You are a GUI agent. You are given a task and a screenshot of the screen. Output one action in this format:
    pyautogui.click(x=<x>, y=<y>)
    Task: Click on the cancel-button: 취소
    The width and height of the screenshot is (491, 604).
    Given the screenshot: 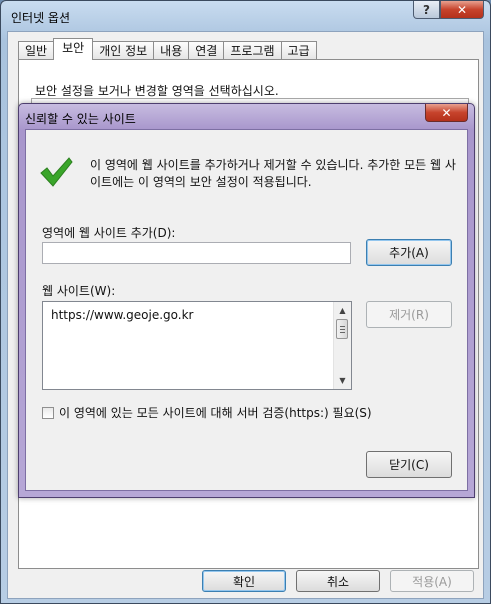 What is the action you would take?
    pyautogui.click(x=338, y=581)
    